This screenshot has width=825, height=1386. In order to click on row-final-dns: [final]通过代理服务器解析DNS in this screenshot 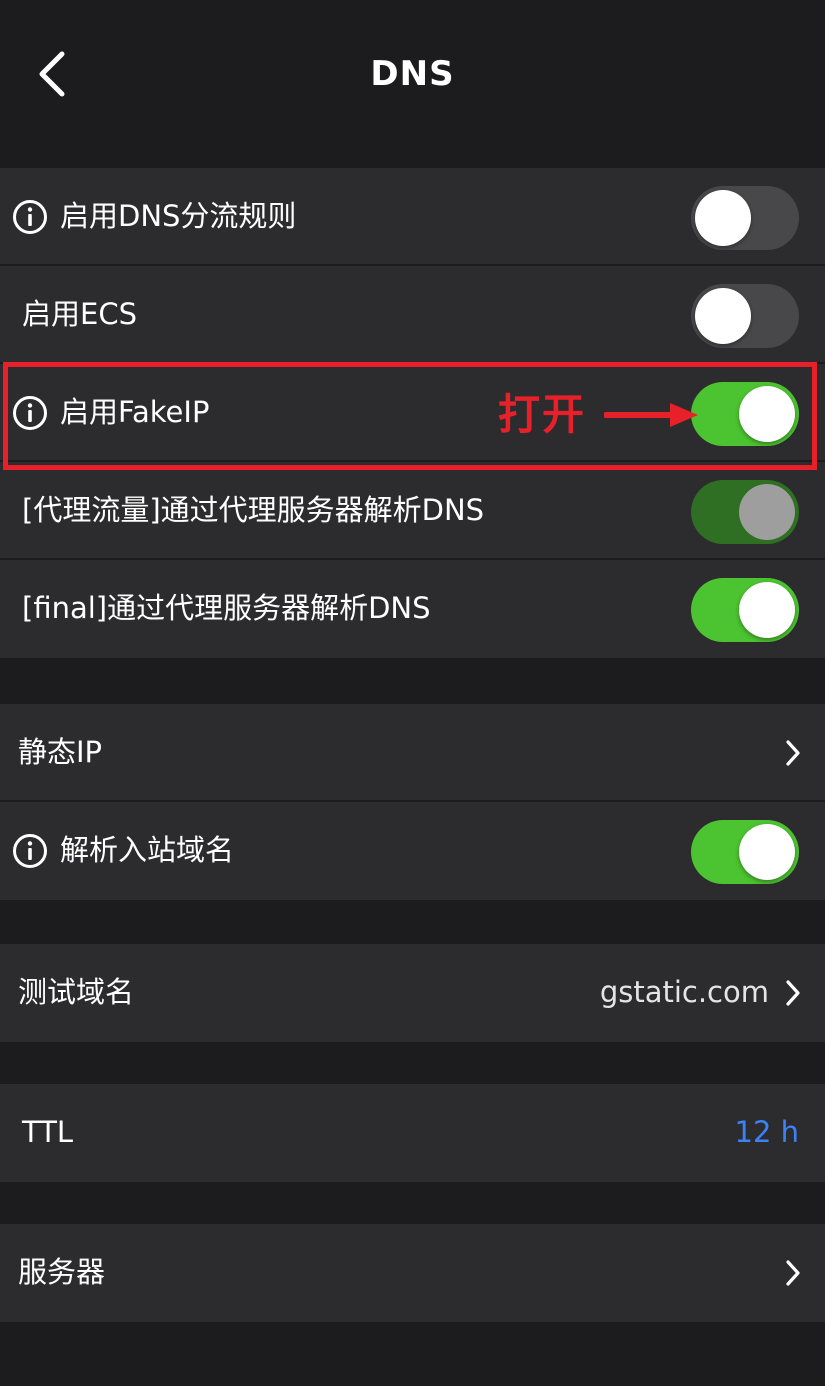, I will do `click(412, 609)`.